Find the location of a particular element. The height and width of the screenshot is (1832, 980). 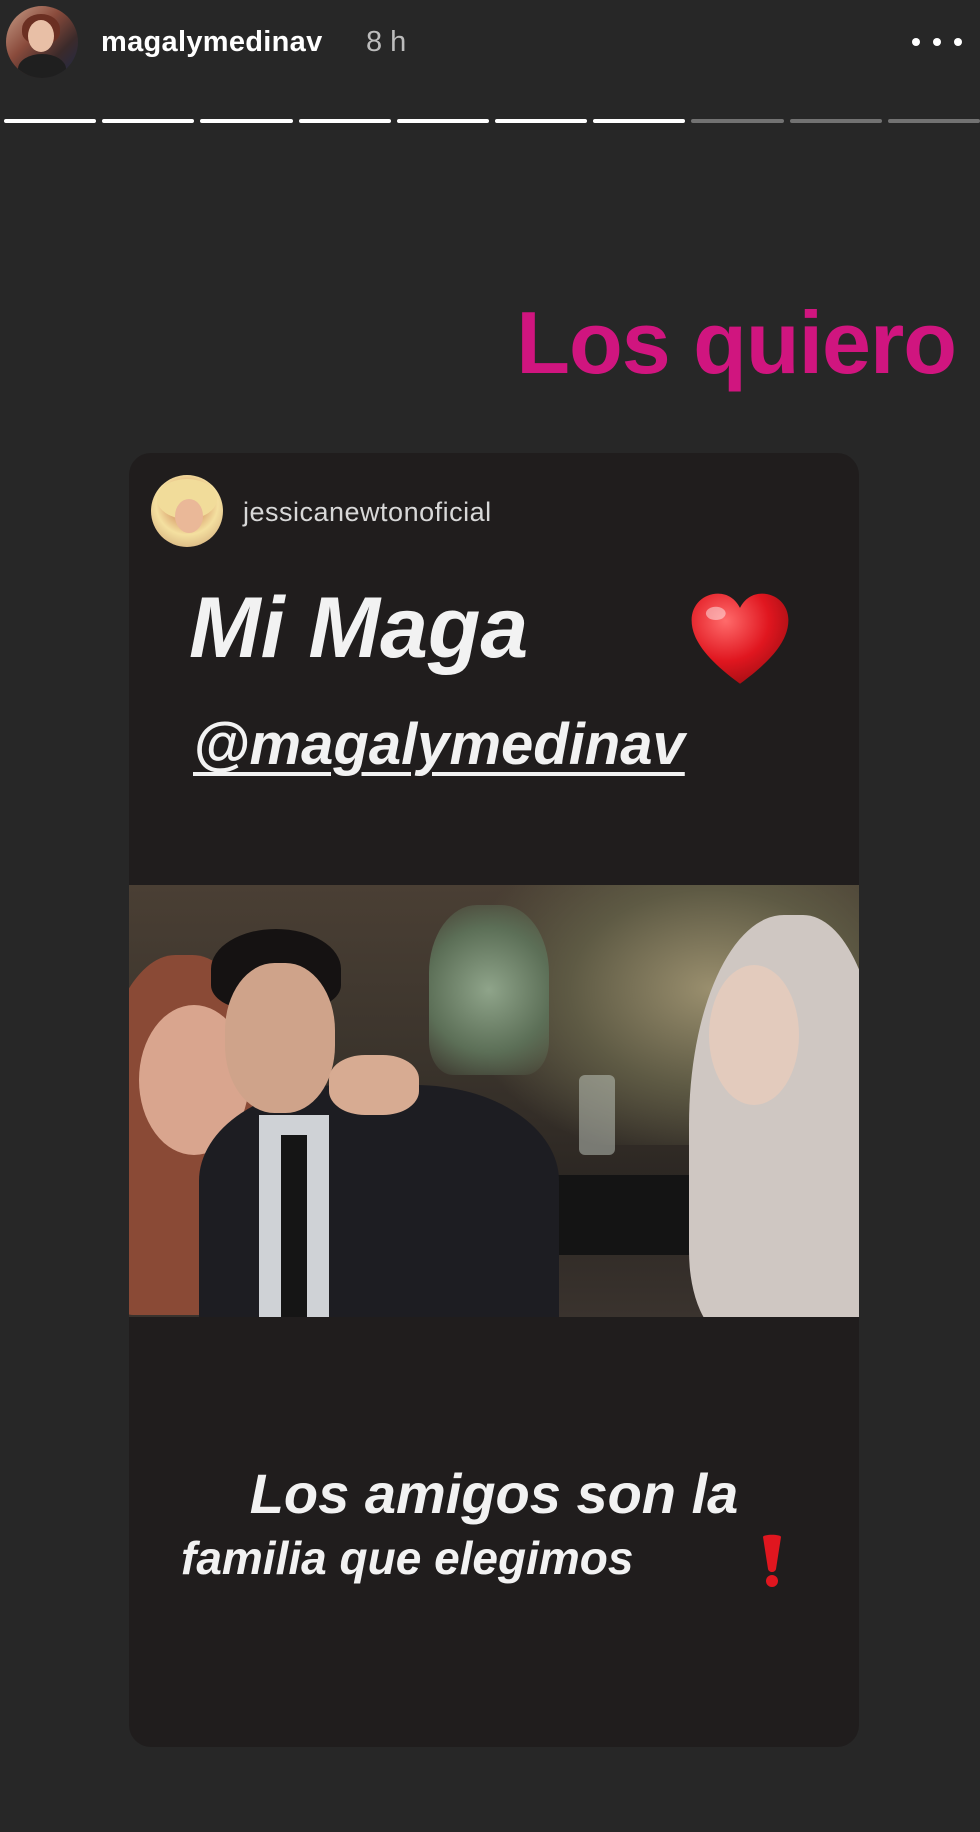

photo-person-right-face is located at coordinates (754, 1035).